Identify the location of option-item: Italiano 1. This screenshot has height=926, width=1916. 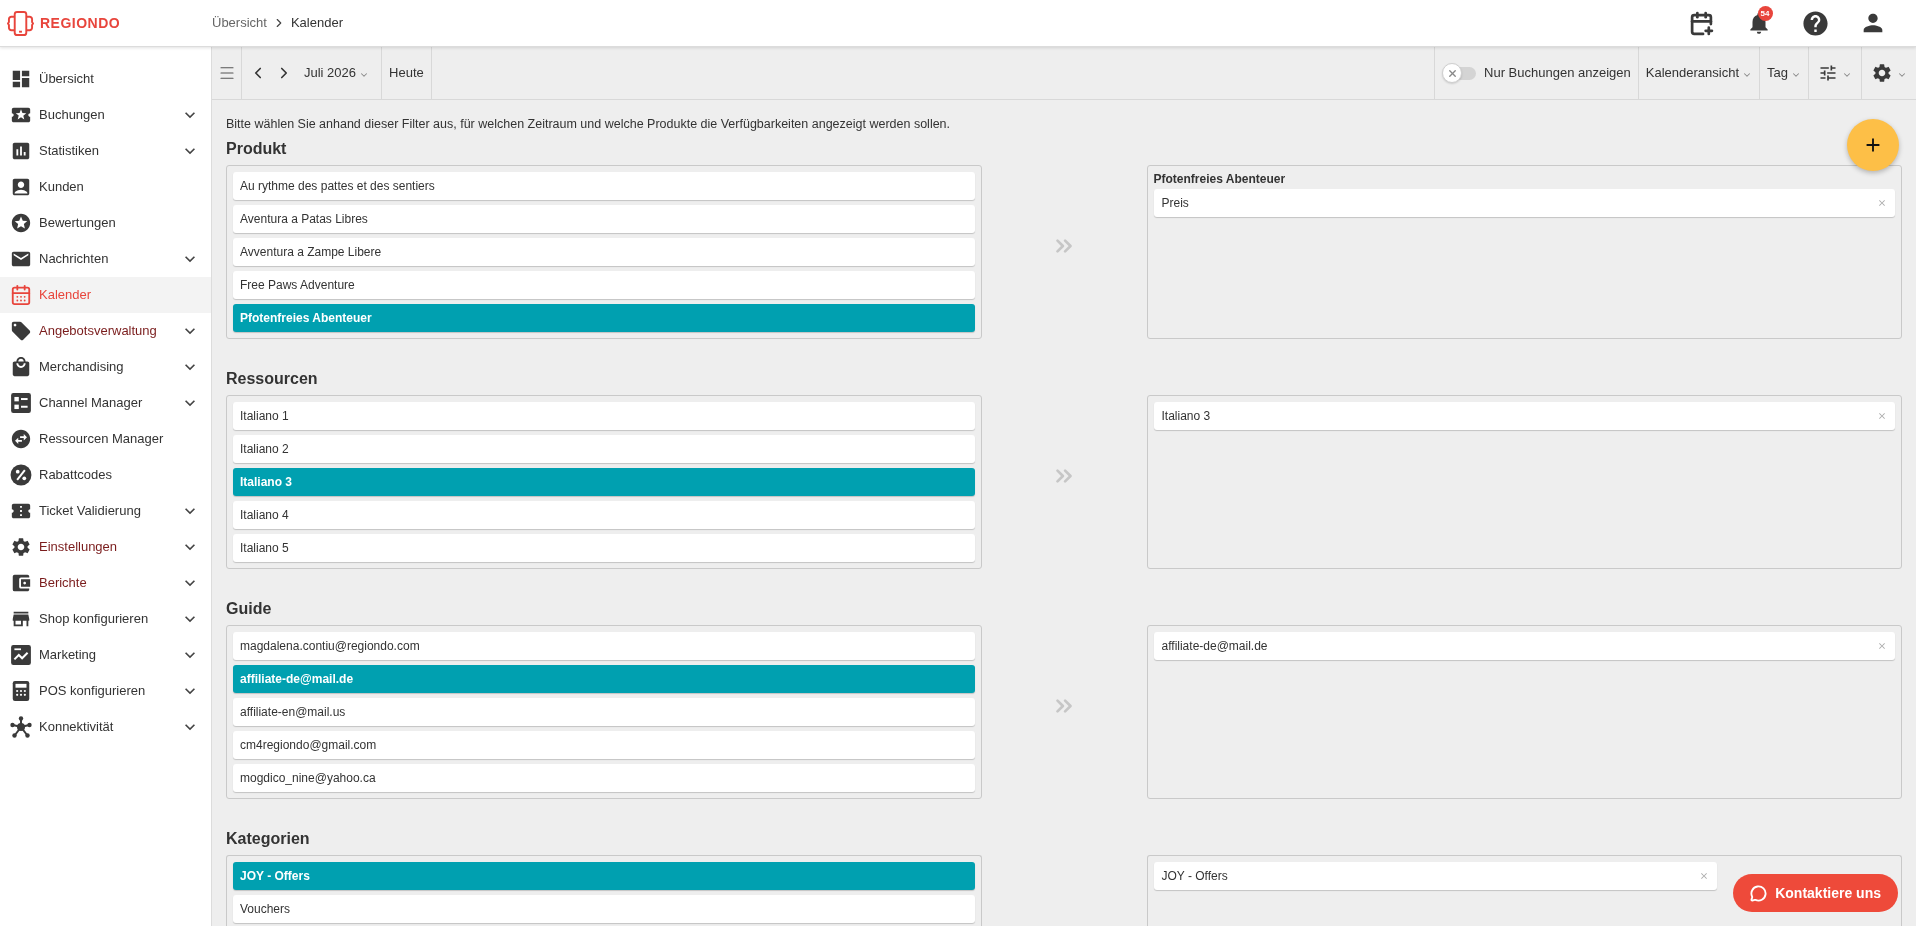
(604, 416).